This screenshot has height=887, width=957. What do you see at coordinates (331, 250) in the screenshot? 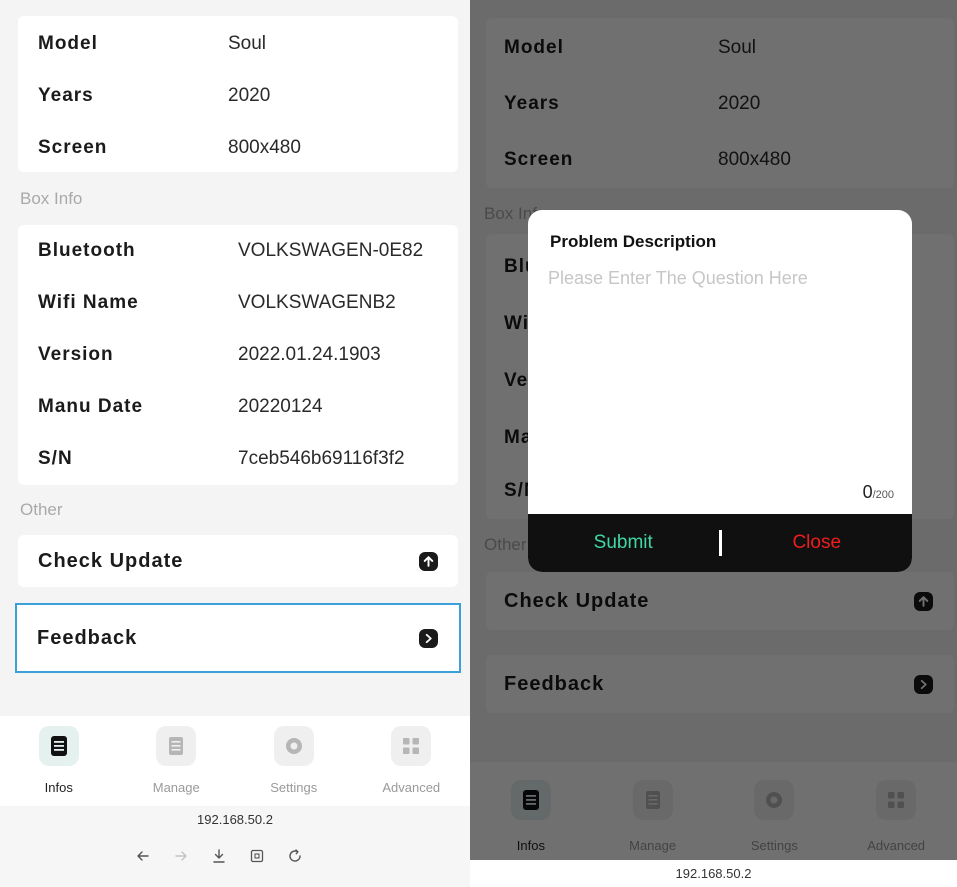
I see `info-value: VOLKSWAGEN-0E82` at bounding box center [331, 250].